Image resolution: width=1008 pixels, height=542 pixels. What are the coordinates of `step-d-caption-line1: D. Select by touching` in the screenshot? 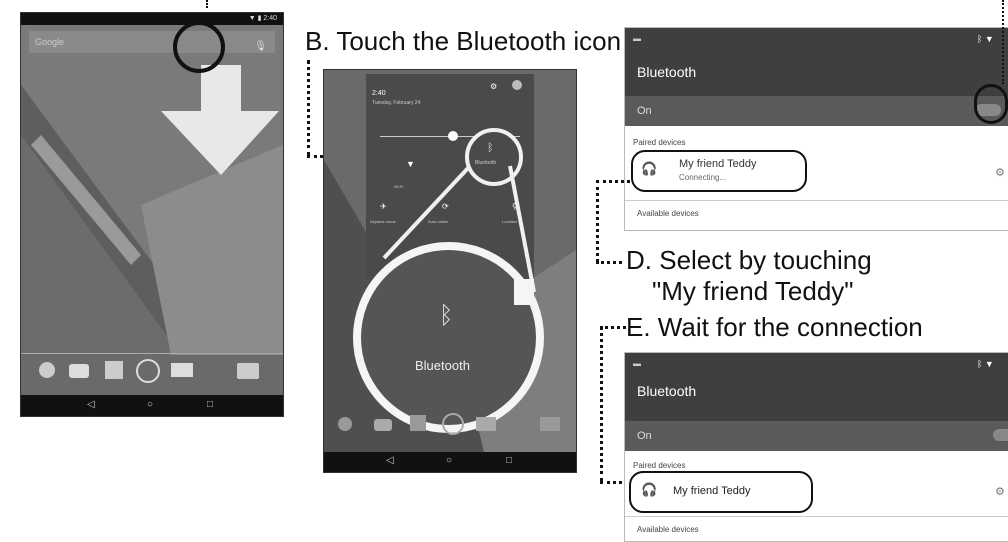 It's located at (749, 260).